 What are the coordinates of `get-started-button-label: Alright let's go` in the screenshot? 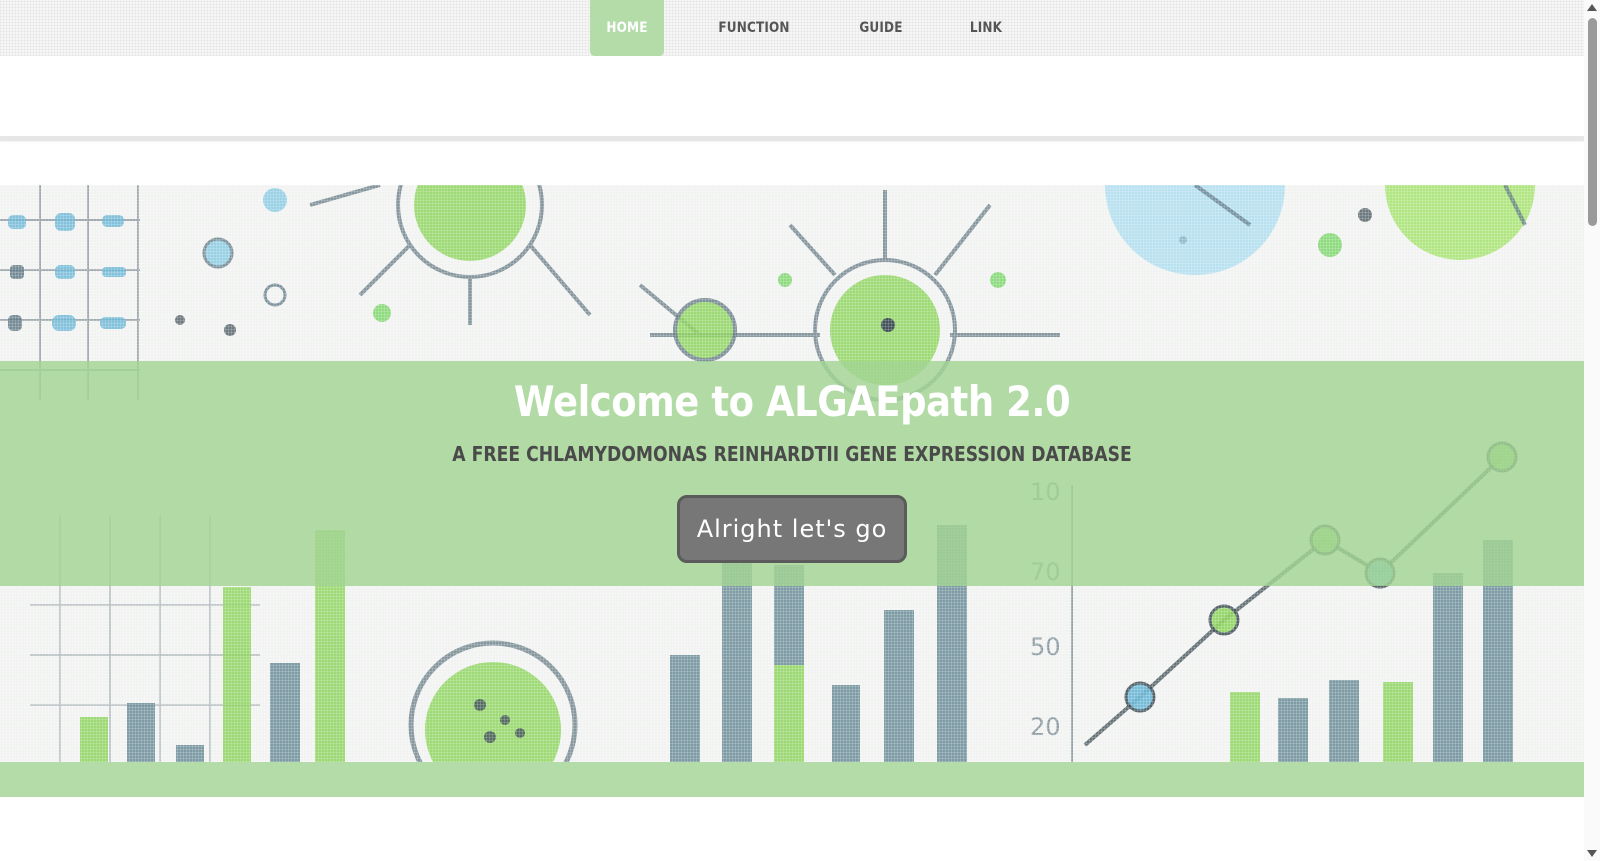 It's located at (792, 529).